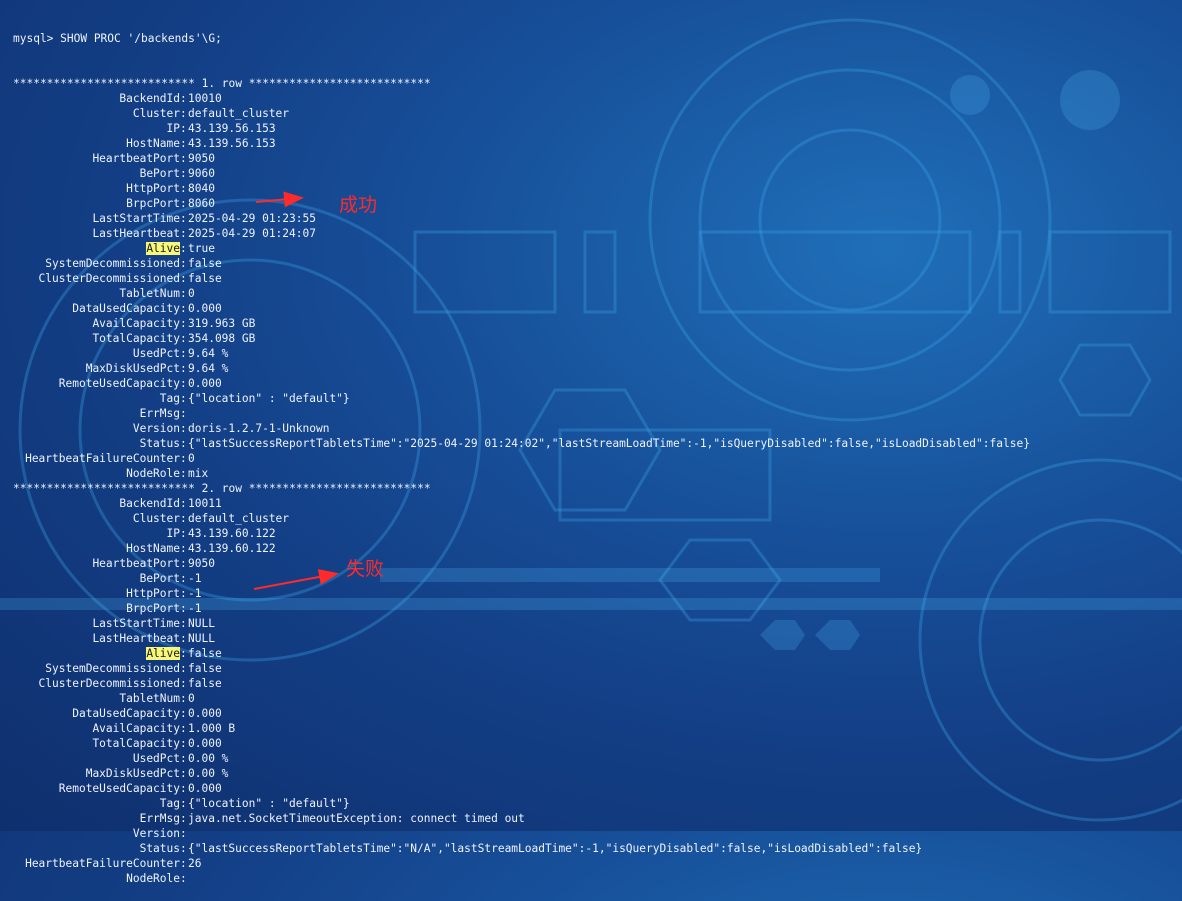  I want to click on field-line: LastStartTime: NULL, so click(597, 623).